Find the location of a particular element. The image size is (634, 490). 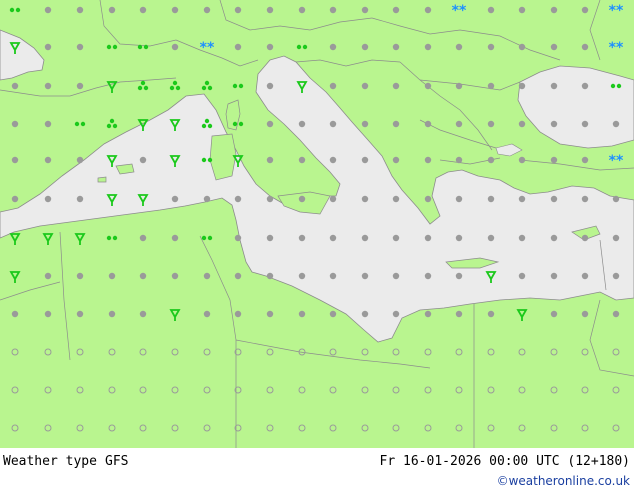

sardinia-island is located at coordinates (223, 157).